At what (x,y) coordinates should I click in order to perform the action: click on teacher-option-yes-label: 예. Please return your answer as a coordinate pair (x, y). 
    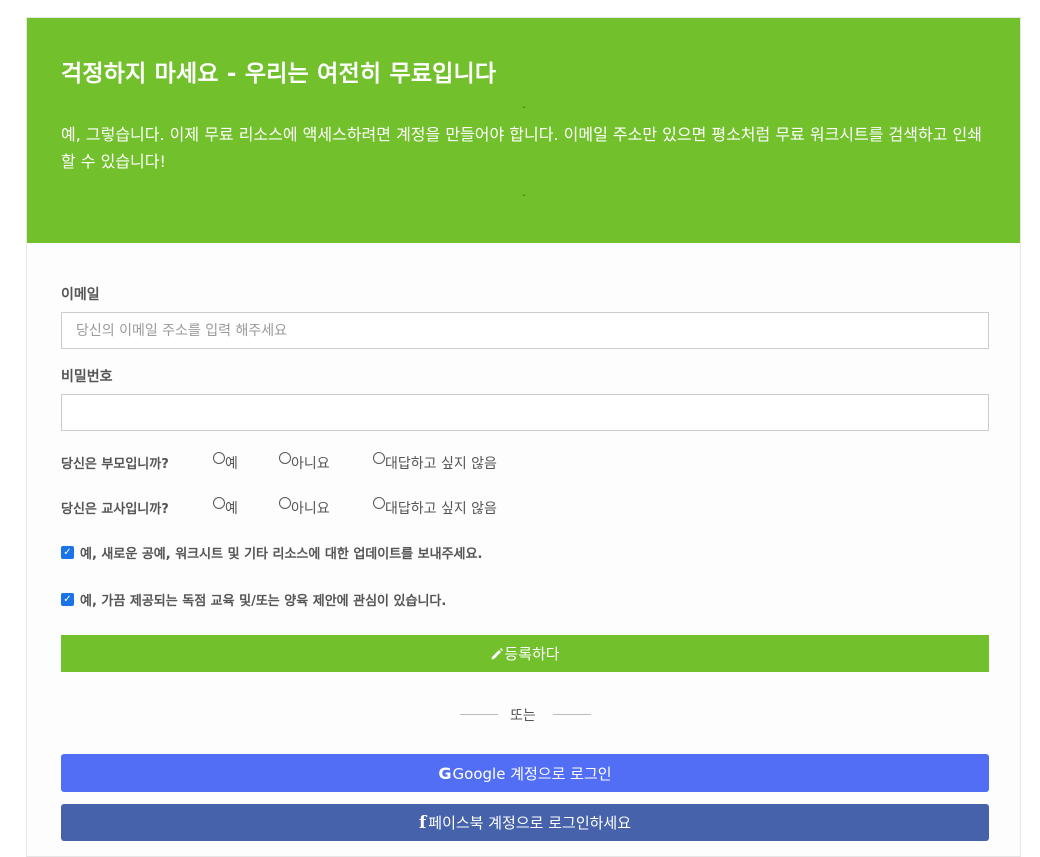
    Looking at the image, I should click on (231, 509).